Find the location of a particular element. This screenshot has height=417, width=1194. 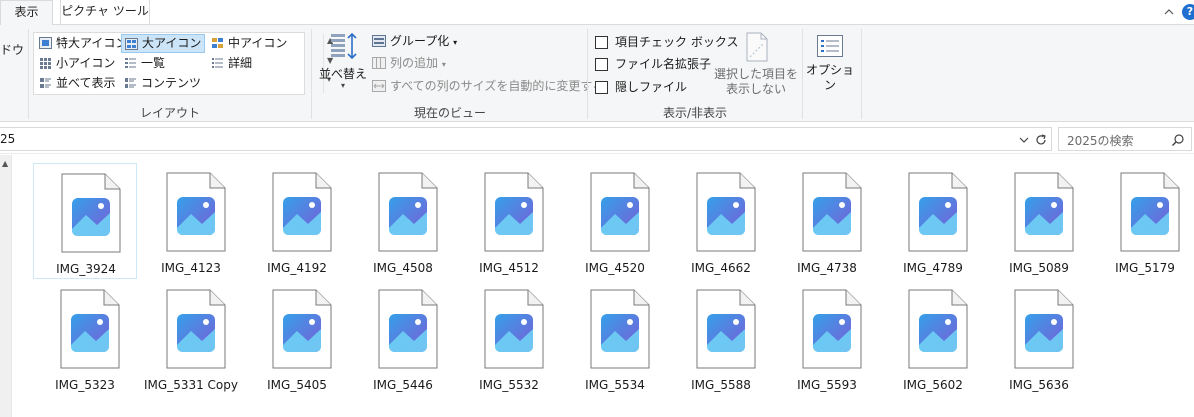

search-box: 2025の検索 is located at coordinates (1125, 139).